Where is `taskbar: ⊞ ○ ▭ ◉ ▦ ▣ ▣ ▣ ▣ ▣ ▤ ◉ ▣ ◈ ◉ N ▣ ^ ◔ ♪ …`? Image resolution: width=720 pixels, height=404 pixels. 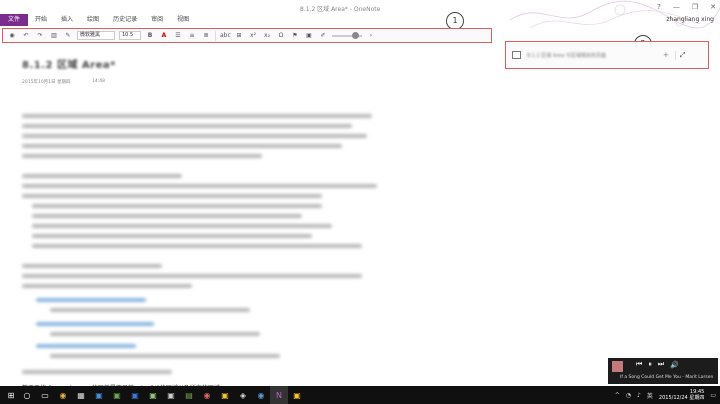
taskbar: ⊞ ○ ▭ ◉ ▦ ▣ ▣ ▣ ▣ ▣ ▤ ◉ ▣ ◈ ◉ N ▣ ^ ◔ ♪ … is located at coordinates (360, 395).